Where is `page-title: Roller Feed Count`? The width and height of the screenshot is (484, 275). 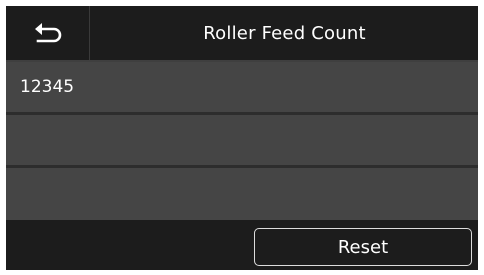 page-title: Roller Feed Count is located at coordinates (284, 33).